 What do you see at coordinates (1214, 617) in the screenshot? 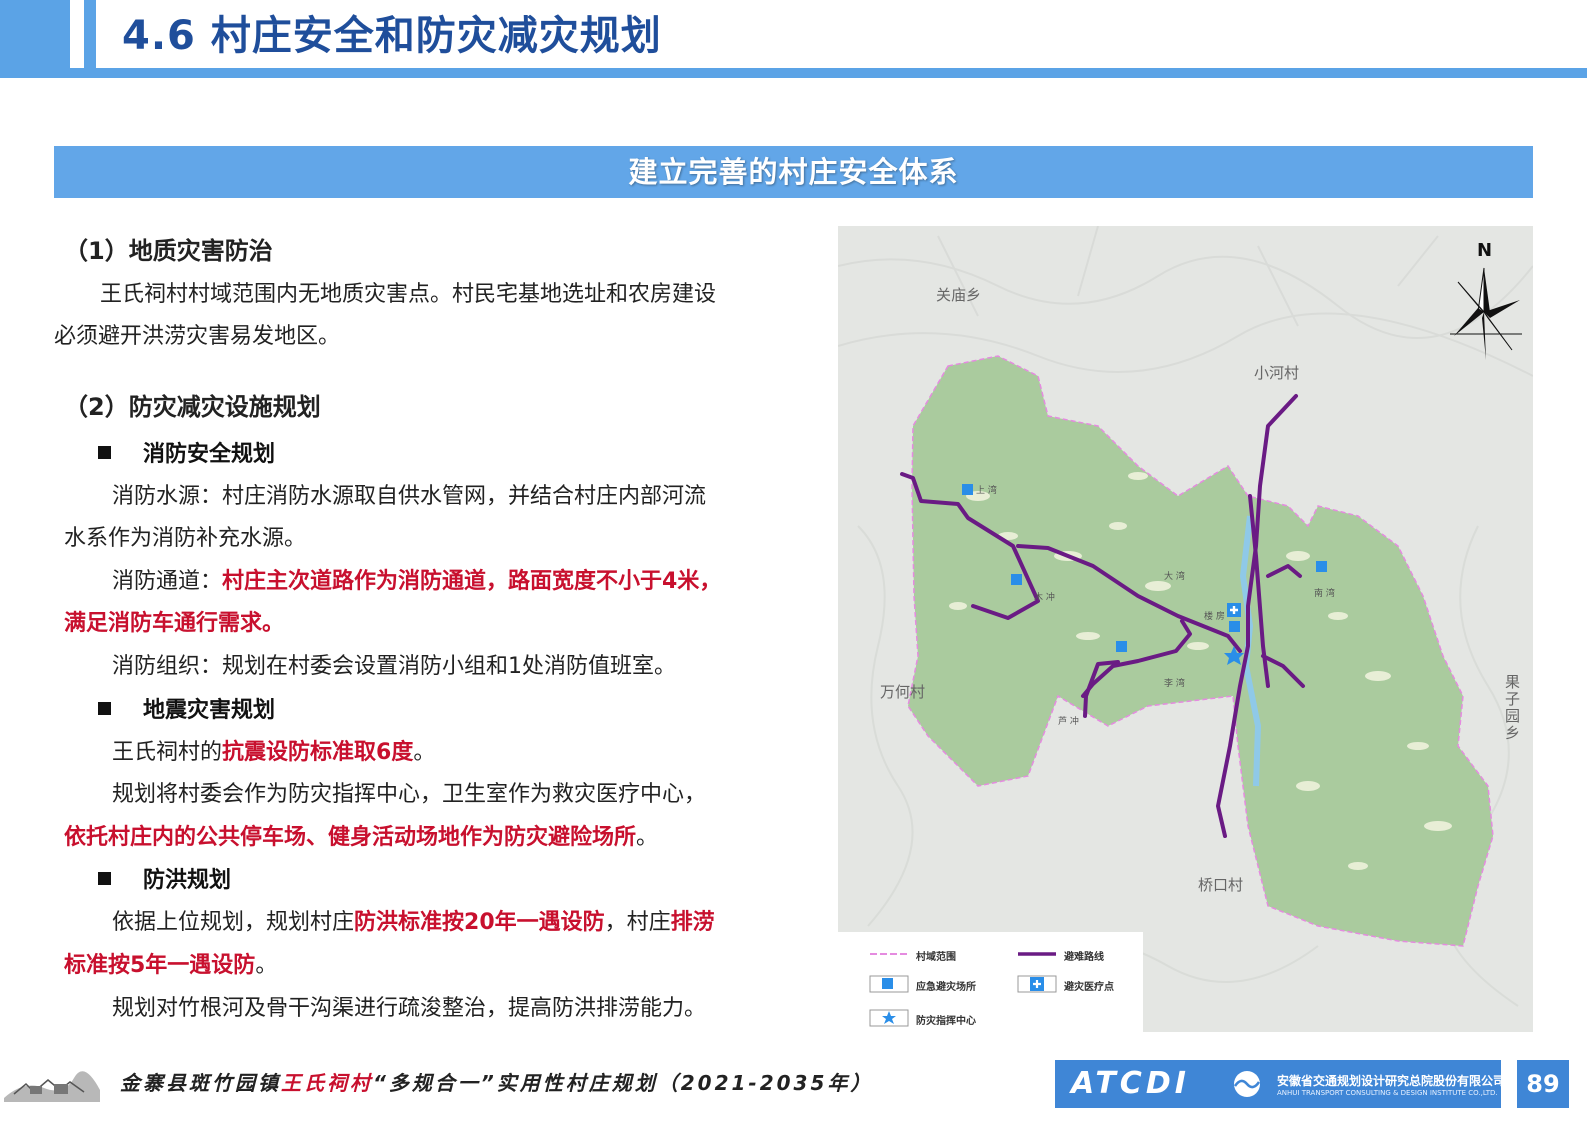
I see `village-loufang: 楼 房` at bounding box center [1214, 617].